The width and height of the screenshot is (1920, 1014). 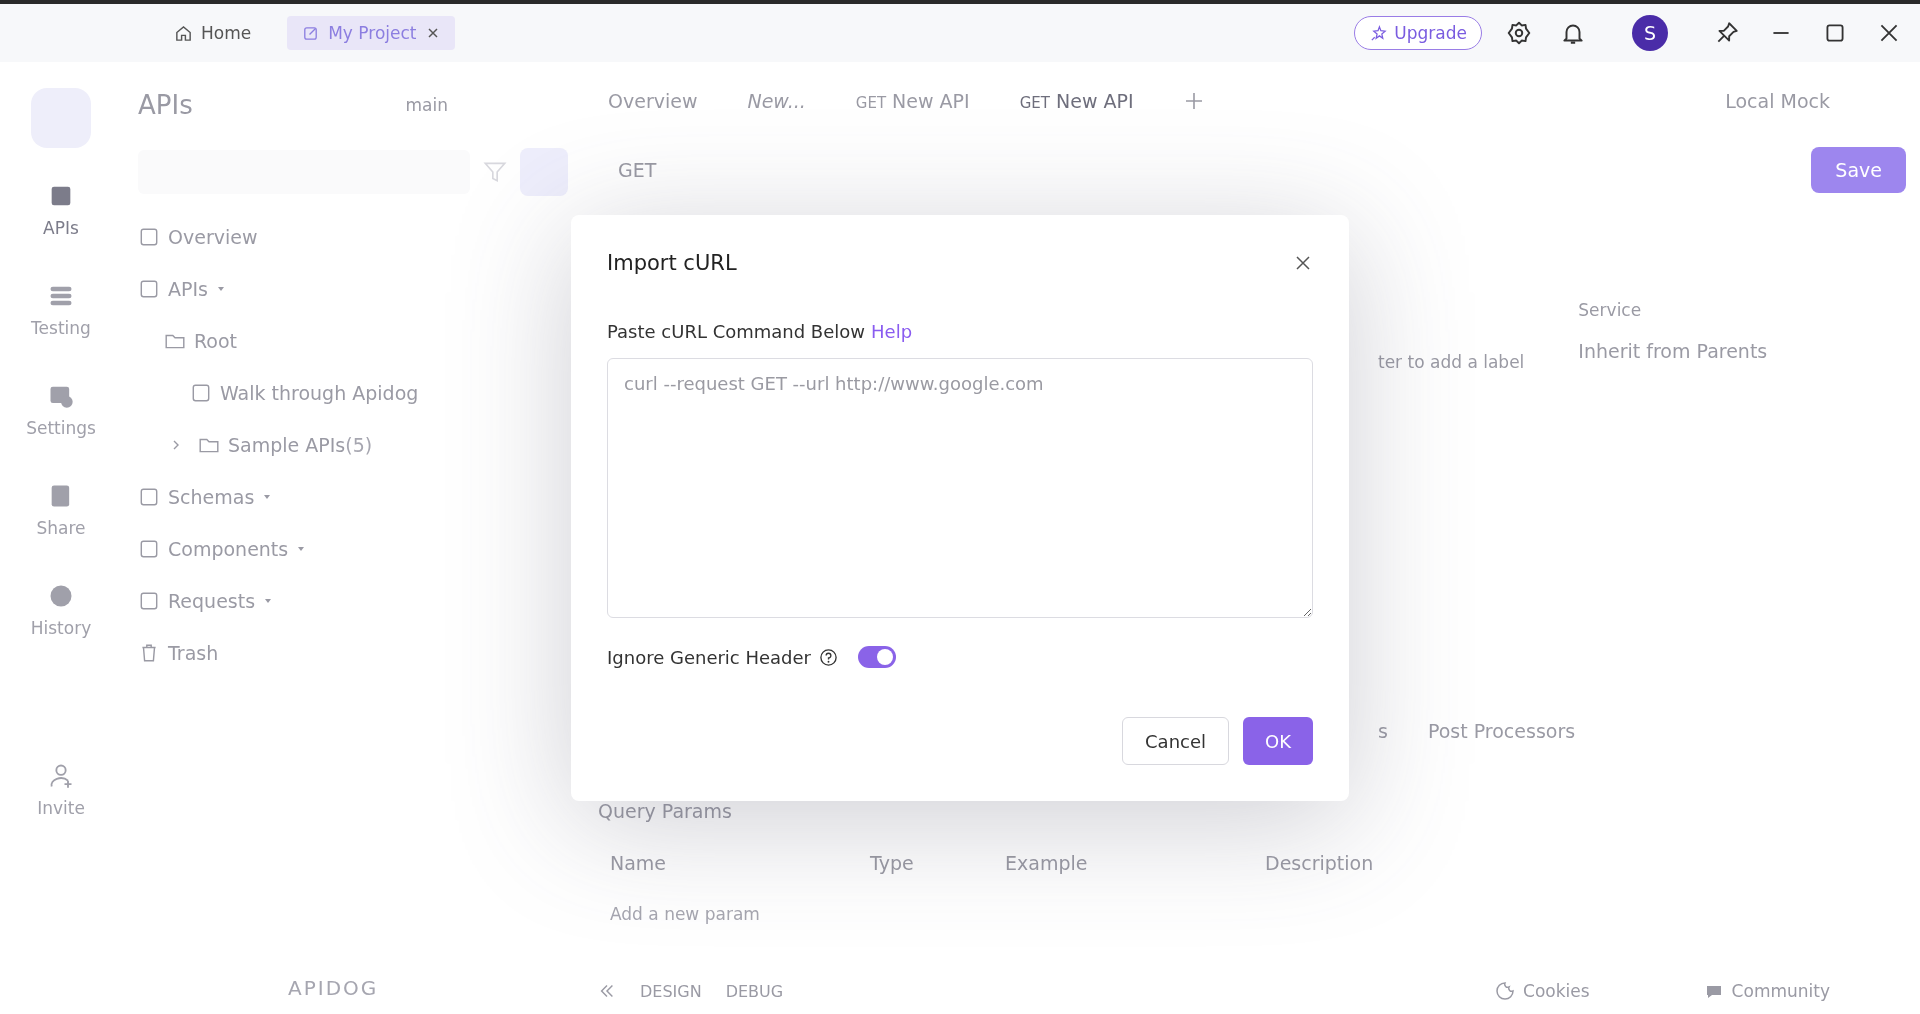 I want to click on brand-logo: APIDOG, so click(x=334, y=988).